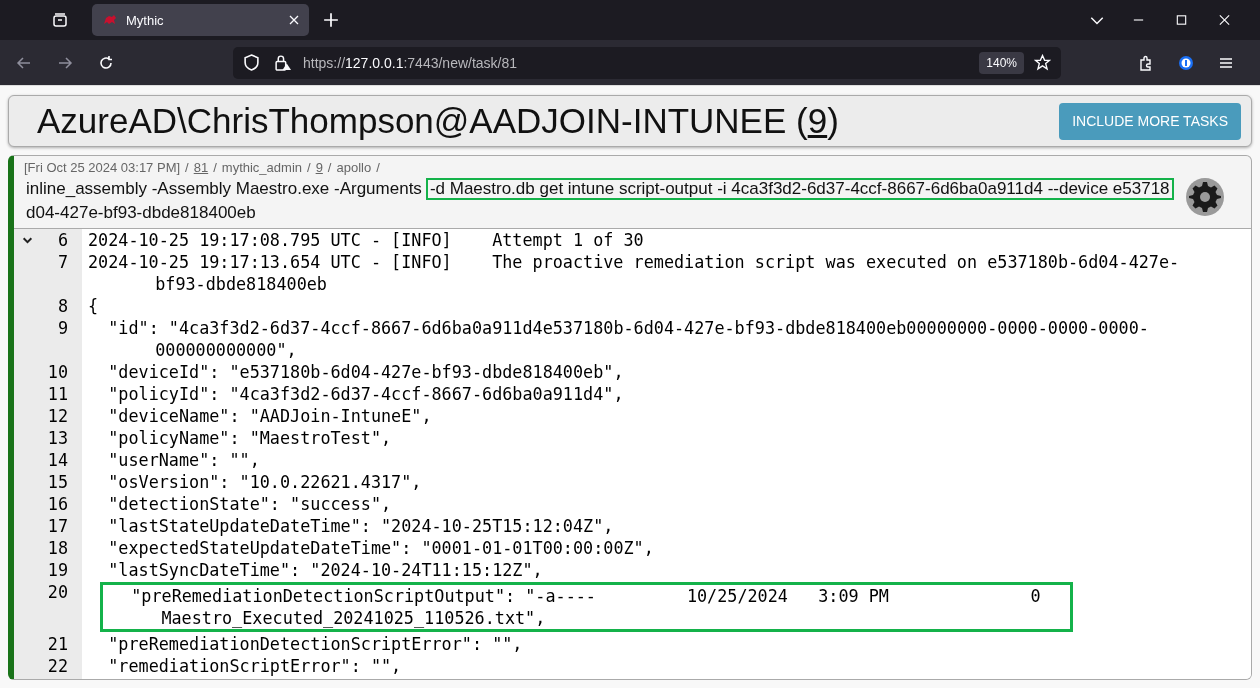  Describe the element at coordinates (224, 189) in the screenshot. I see `command-text: inline_assembly -Assembly Maestro.exe -Arguments` at that location.